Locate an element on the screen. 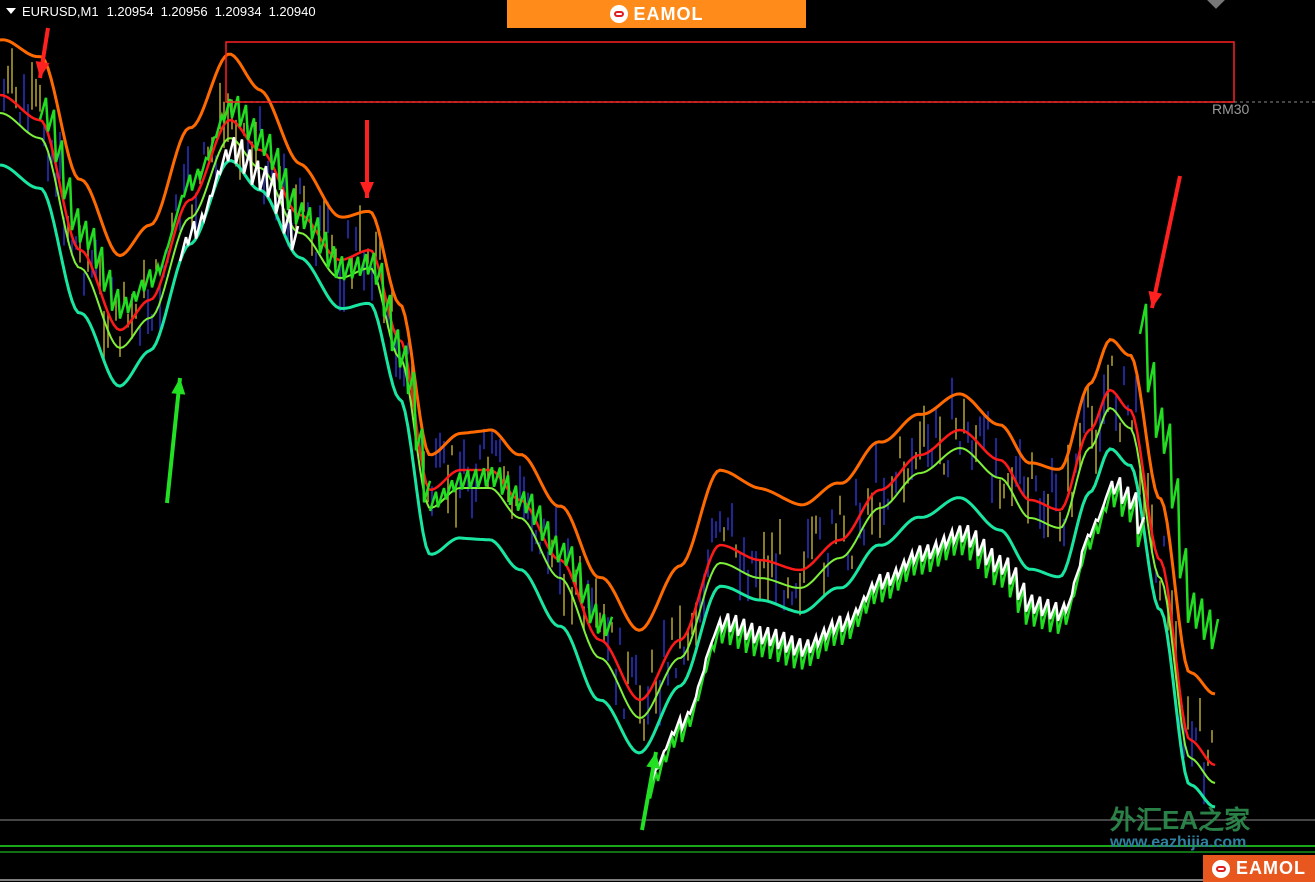  banner-brand: EAMOL is located at coordinates (668, 13).